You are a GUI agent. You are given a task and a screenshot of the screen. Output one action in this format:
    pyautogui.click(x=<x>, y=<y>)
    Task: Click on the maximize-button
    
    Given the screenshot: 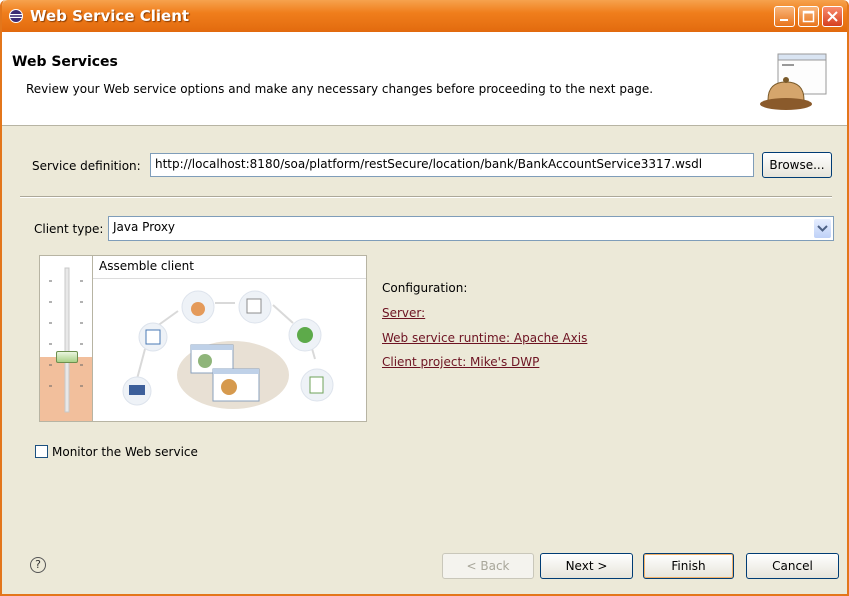 What is the action you would take?
    pyautogui.click(x=808, y=16)
    